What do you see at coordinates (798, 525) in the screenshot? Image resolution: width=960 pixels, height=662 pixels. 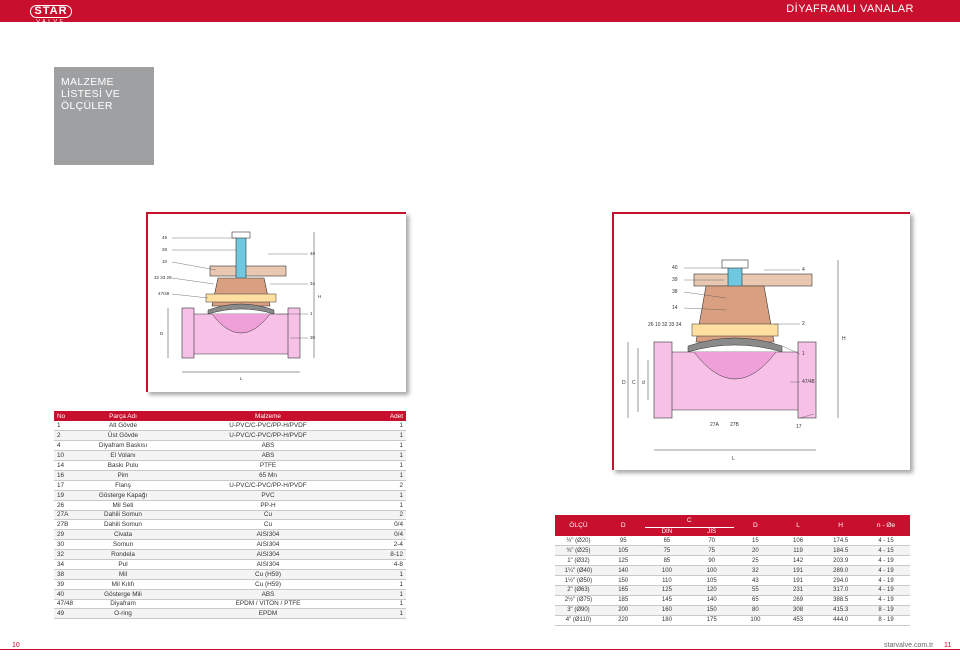 I see `column-header-l: L` at bounding box center [798, 525].